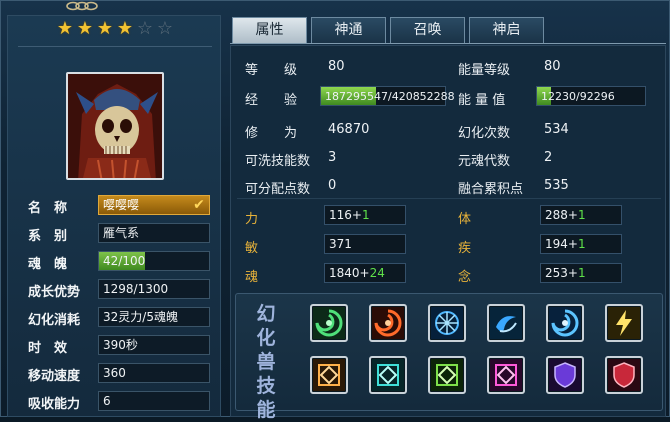  Describe the element at coordinates (624, 323) in the screenshot. I see `lightning-icon` at that location.